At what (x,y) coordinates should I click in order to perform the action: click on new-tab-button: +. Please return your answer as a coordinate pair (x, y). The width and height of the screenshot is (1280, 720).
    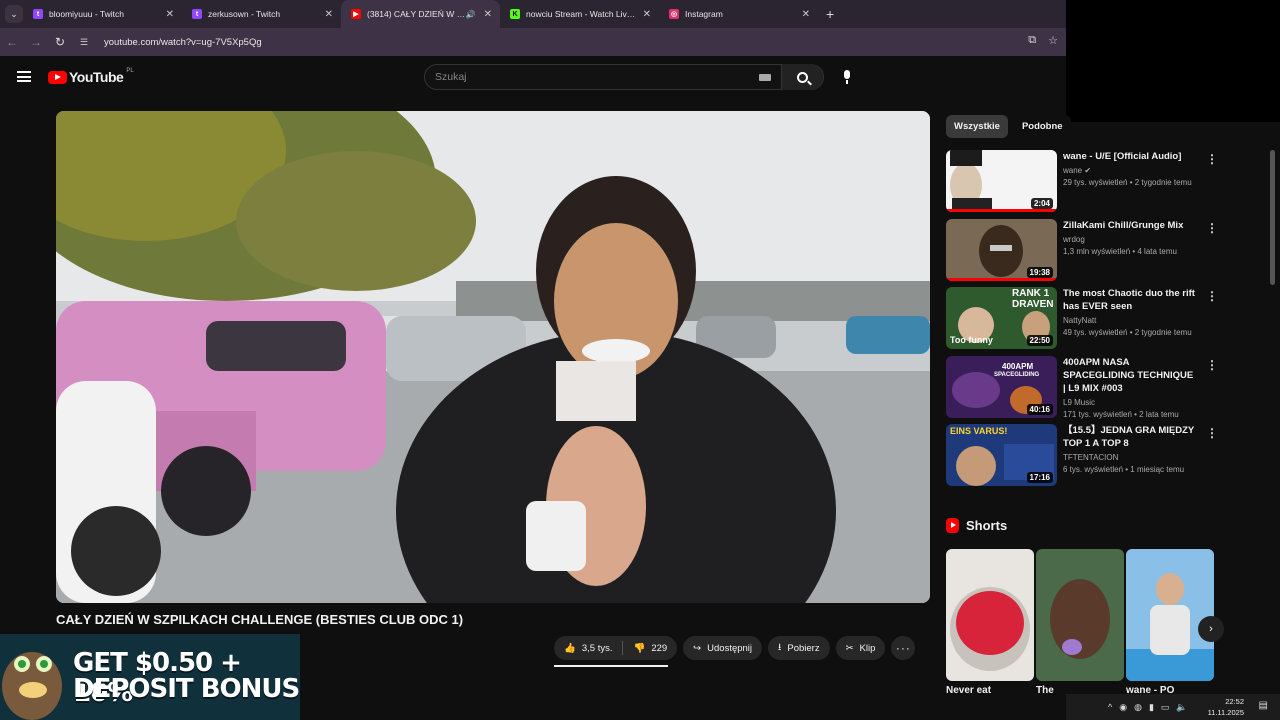
    Looking at the image, I should click on (830, 14).